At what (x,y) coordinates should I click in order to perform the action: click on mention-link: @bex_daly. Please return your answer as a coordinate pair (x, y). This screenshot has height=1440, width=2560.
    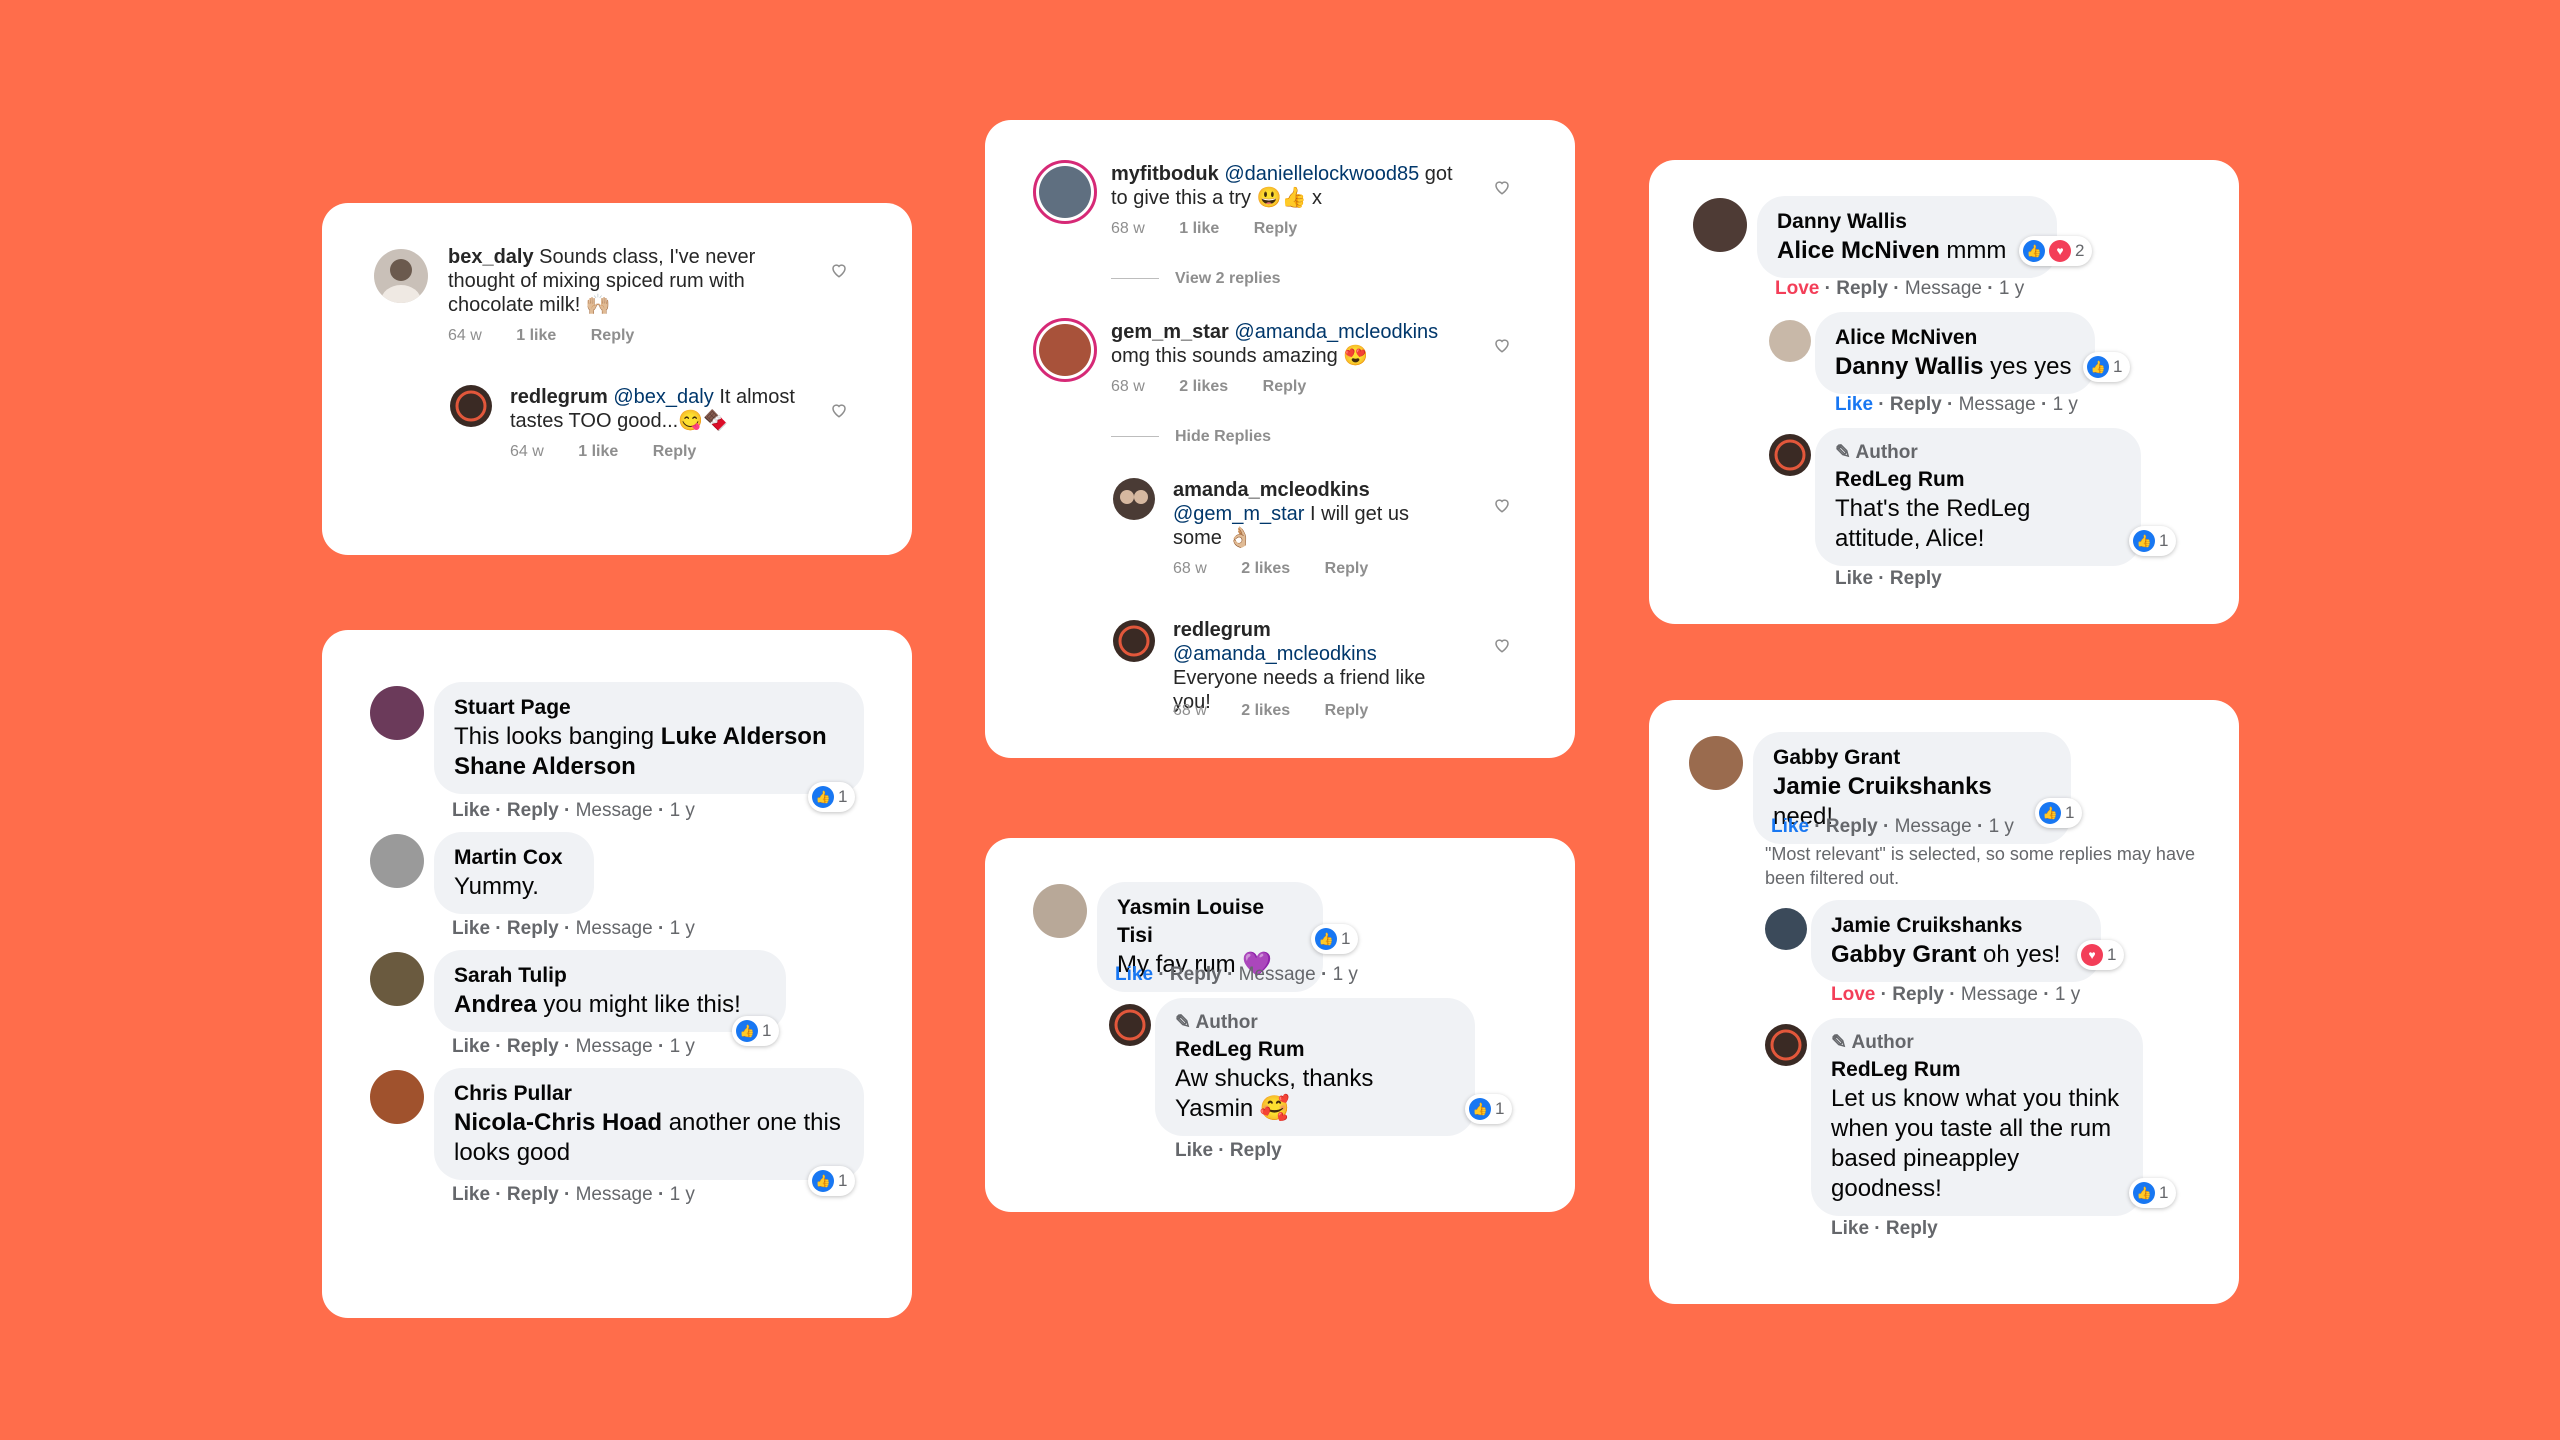
    Looking at the image, I should click on (663, 397).